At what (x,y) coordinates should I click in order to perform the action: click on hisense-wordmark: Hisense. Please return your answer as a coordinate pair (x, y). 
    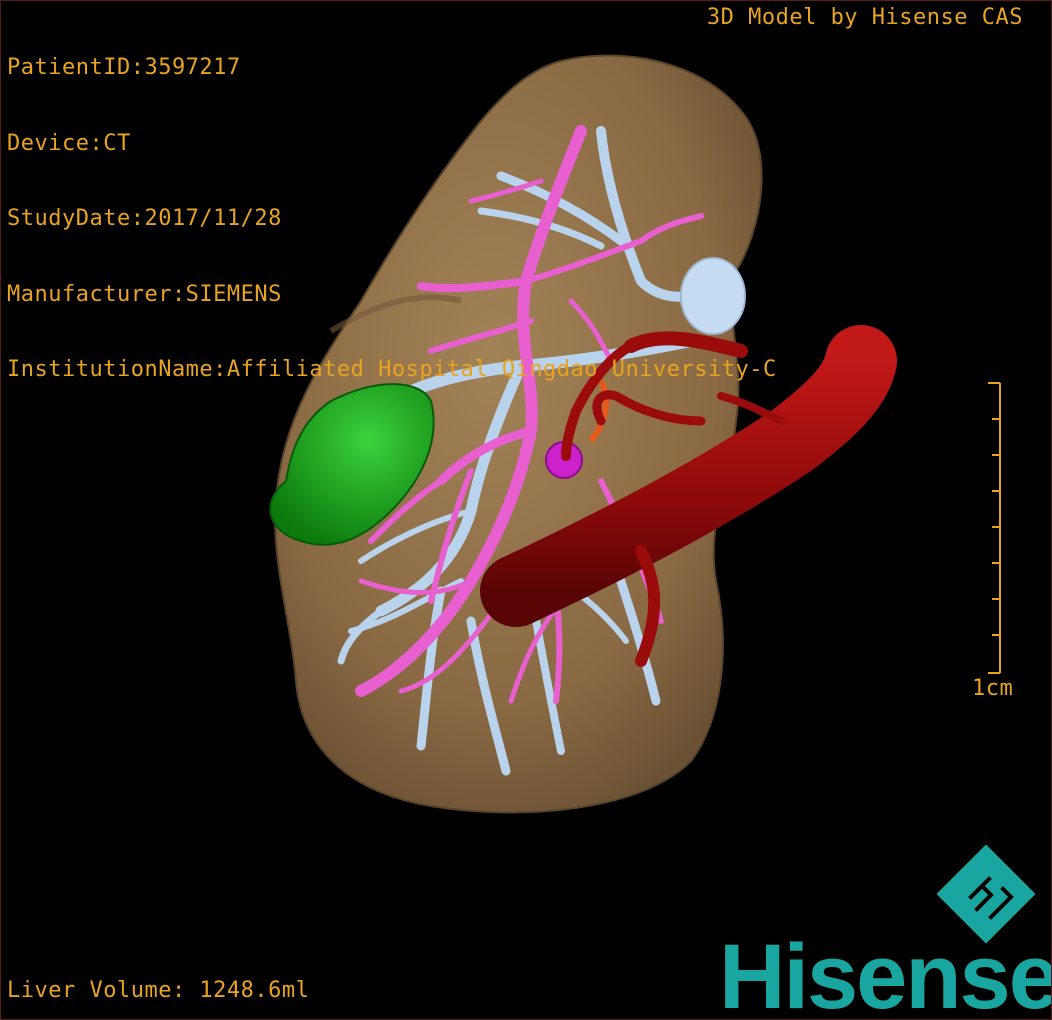
    Looking at the image, I should click on (885, 973).